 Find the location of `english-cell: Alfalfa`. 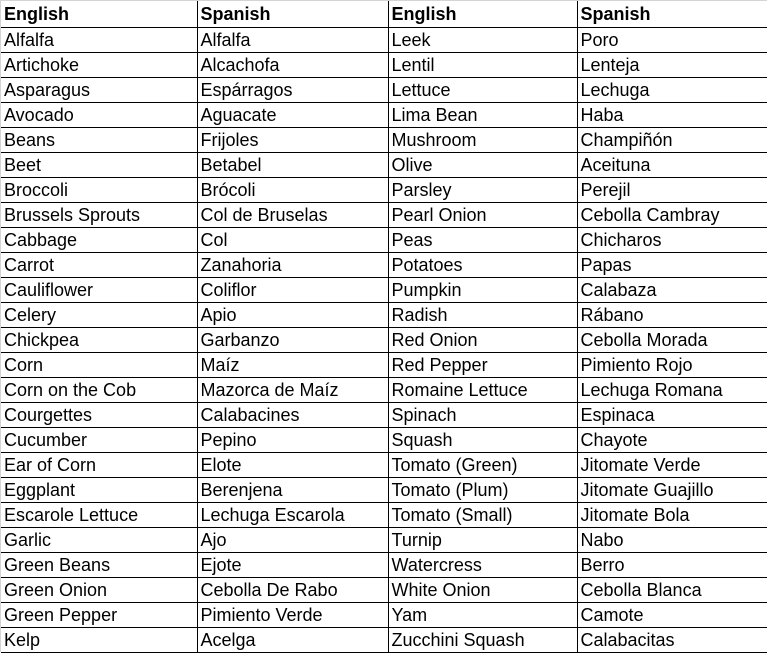

english-cell: Alfalfa is located at coordinates (99, 40).